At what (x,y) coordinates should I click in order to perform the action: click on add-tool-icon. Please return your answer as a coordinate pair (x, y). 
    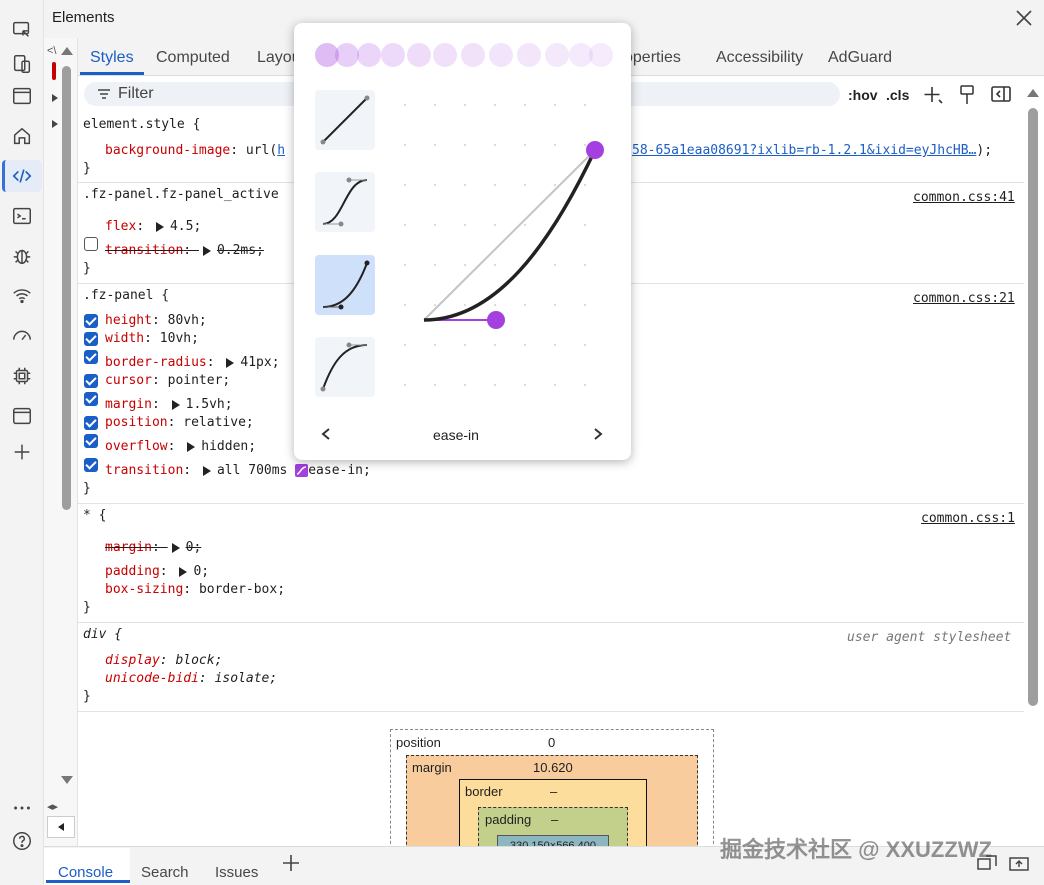
    Looking at the image, I should click on (22, 452).